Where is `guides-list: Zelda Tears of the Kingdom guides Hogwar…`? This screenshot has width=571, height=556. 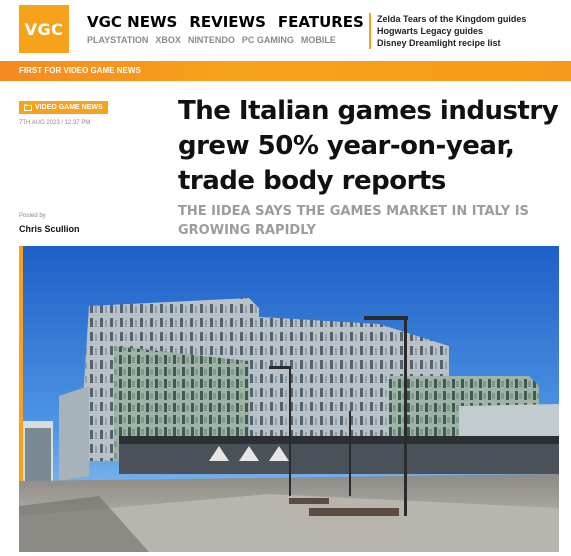 guides-list: Zelda Tears of the Kingdom guides Hogwar… is located at coordinates (447, 31).